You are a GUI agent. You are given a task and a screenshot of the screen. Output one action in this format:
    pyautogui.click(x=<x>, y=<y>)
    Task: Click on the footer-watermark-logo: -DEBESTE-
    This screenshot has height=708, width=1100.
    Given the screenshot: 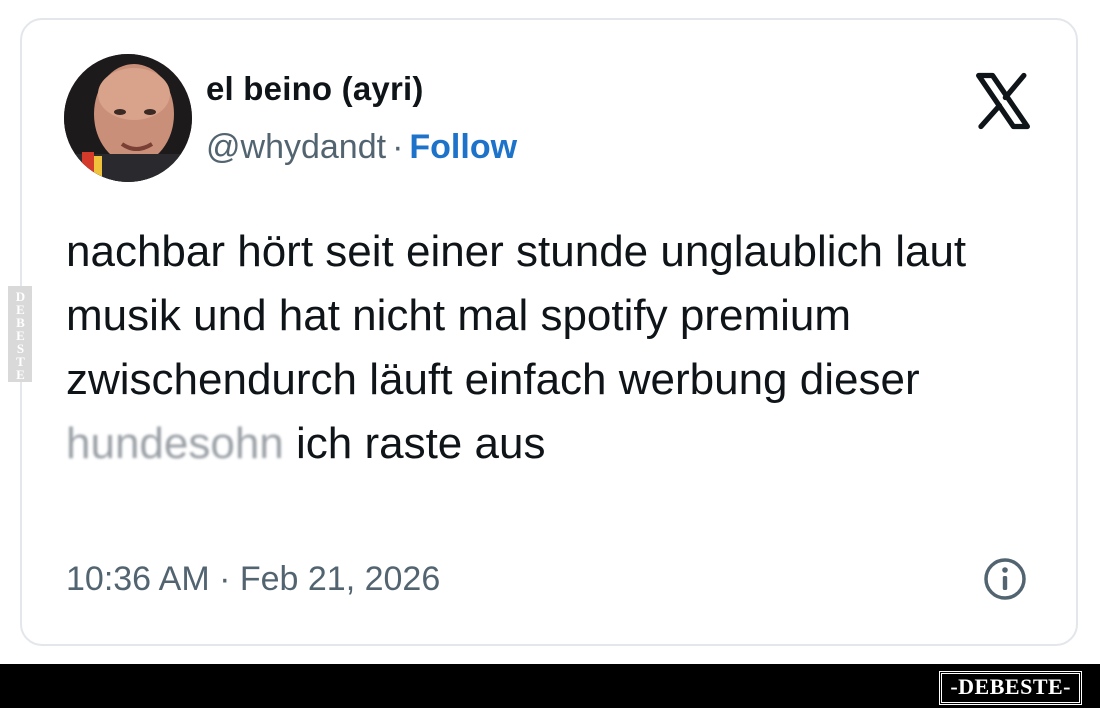 What is the action you would take?
    pyautogui.click(x=1010, y=688)
    